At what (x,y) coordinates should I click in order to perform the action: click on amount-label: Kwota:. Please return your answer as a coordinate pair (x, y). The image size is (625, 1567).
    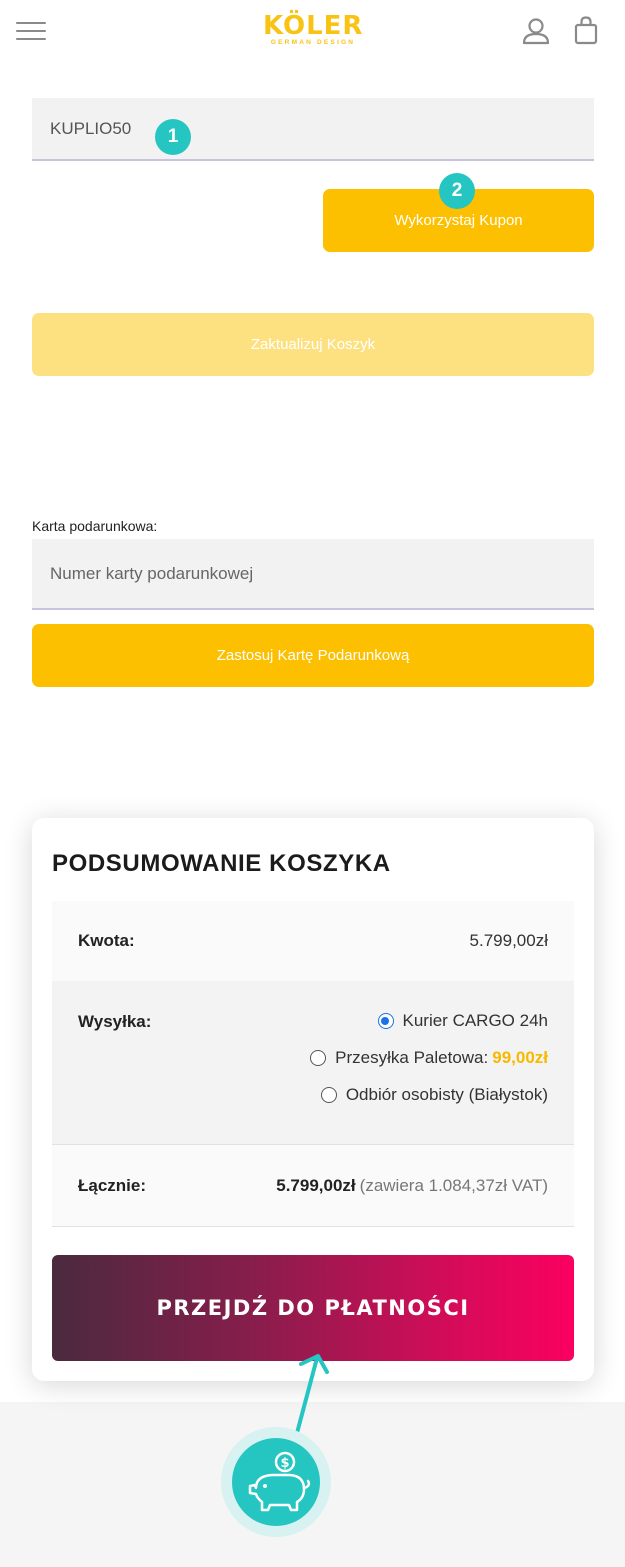
    Looking at the image, I should click on (106, 940).